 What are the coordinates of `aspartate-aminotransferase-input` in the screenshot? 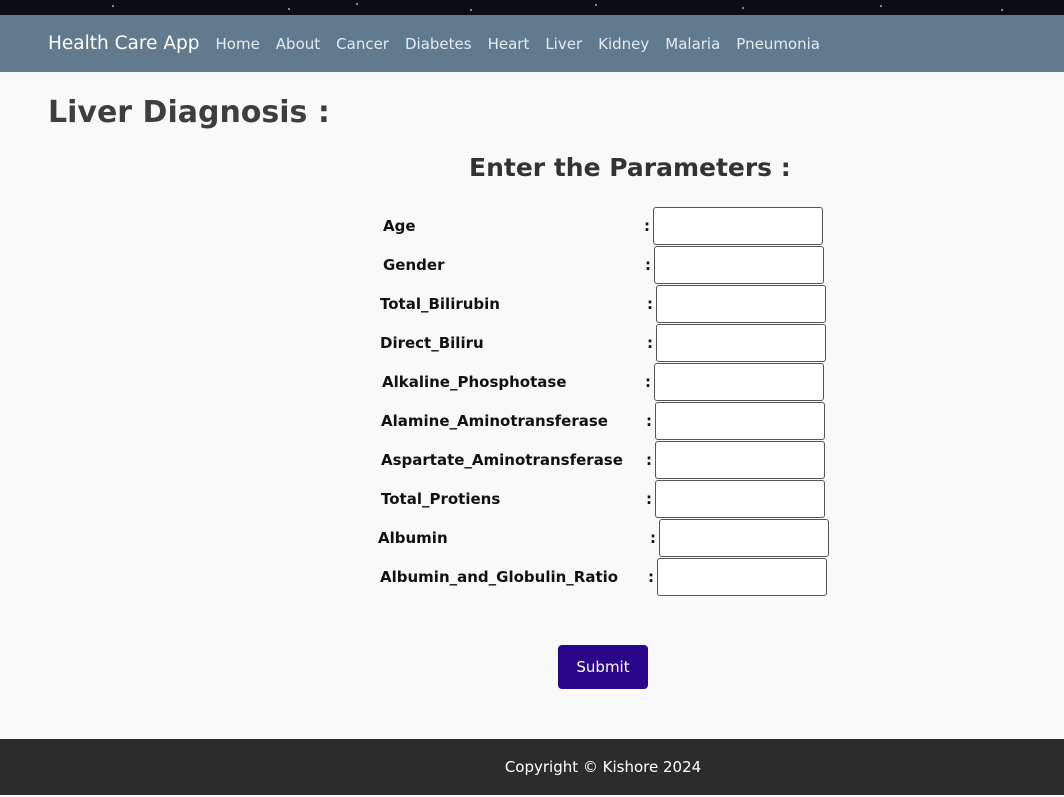 It's located at (740, 460).